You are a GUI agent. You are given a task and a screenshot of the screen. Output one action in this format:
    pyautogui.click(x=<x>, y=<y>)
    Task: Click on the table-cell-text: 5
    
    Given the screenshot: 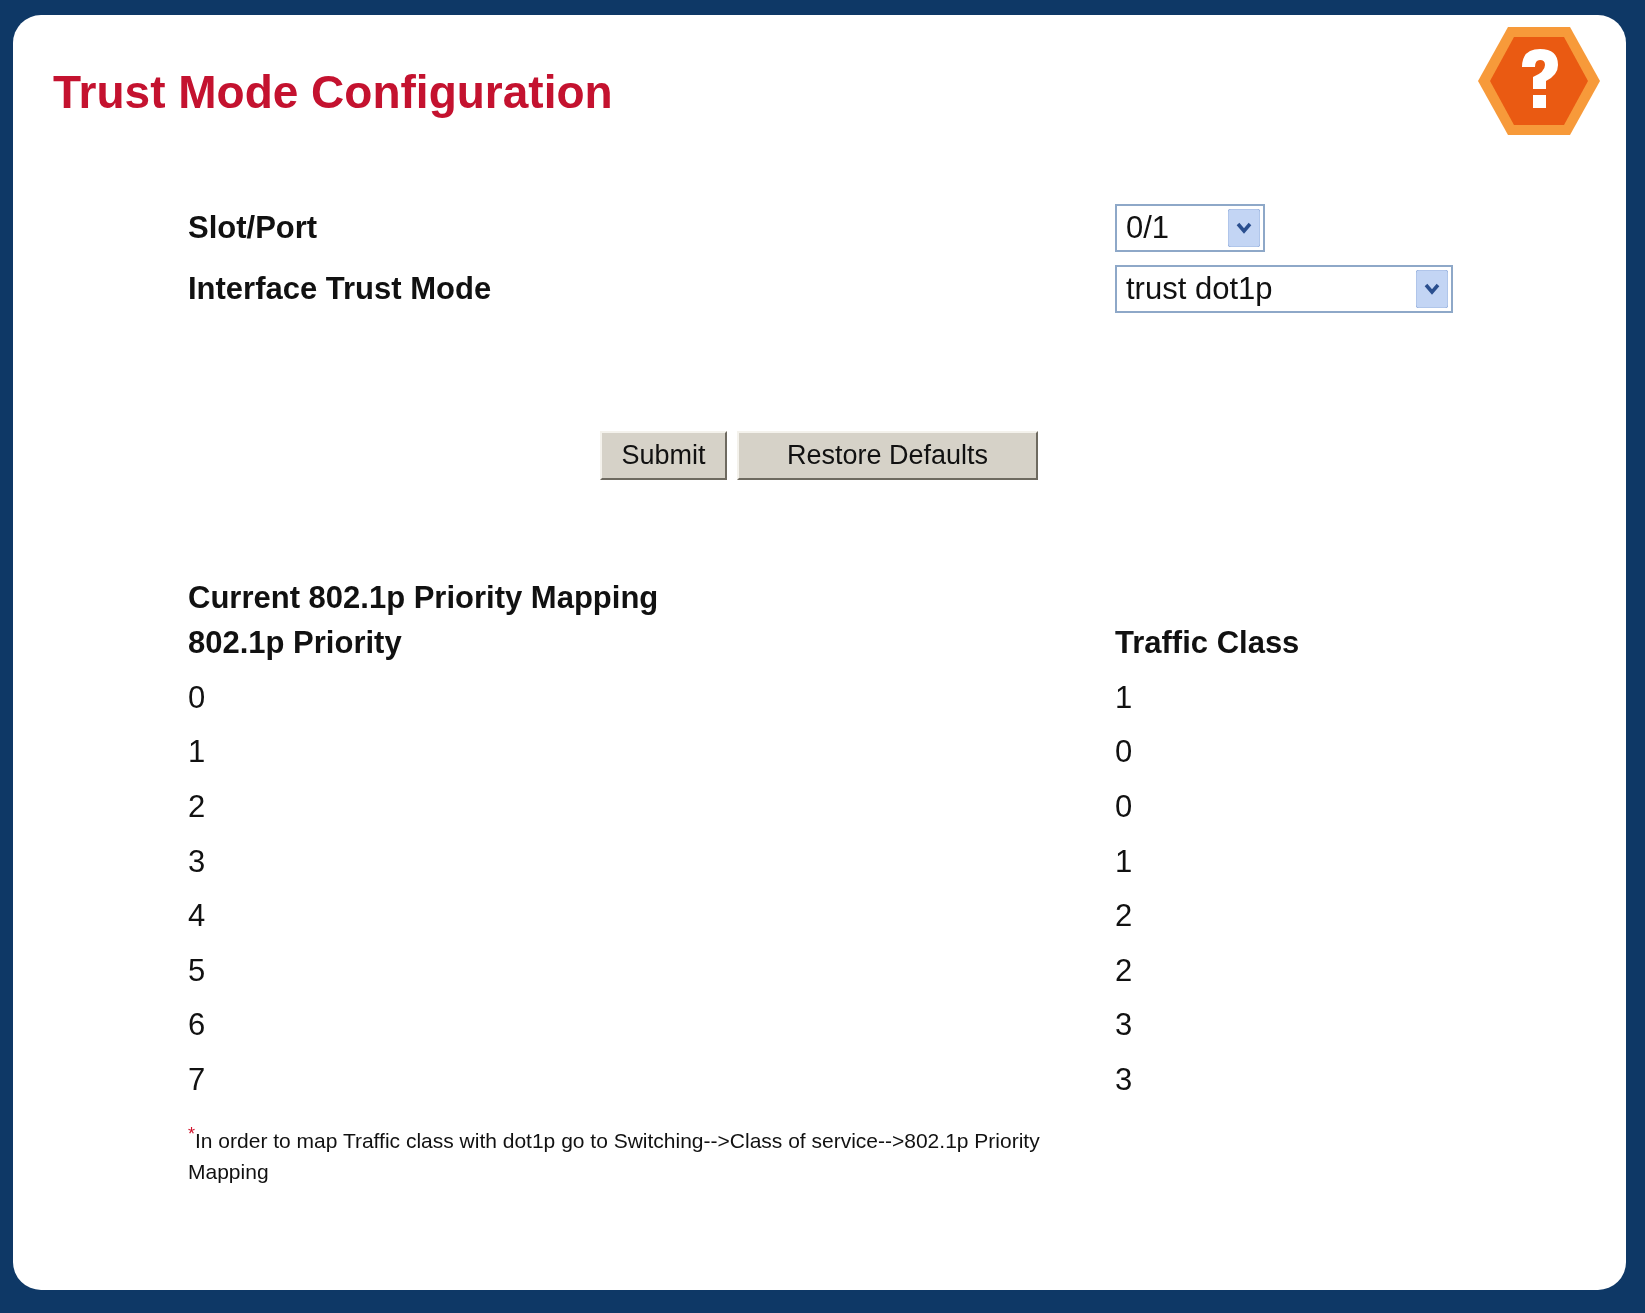 What is the action you would take?
    pyautogui.click(x=197, y=970)
    